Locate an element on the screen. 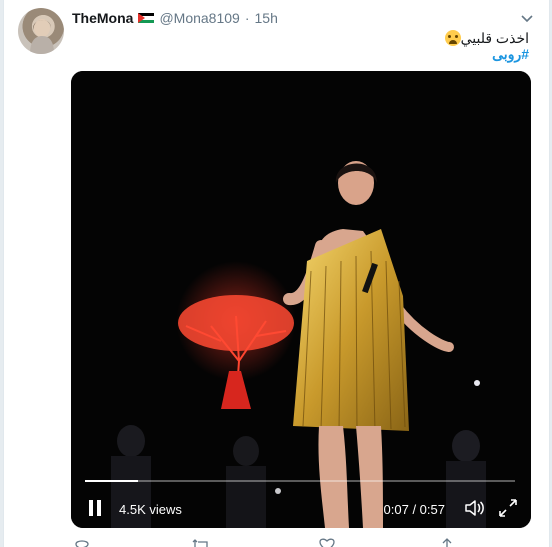 The height and width of the screenshot is (547, 552). volume-icon is located at coordinates (474, 508).